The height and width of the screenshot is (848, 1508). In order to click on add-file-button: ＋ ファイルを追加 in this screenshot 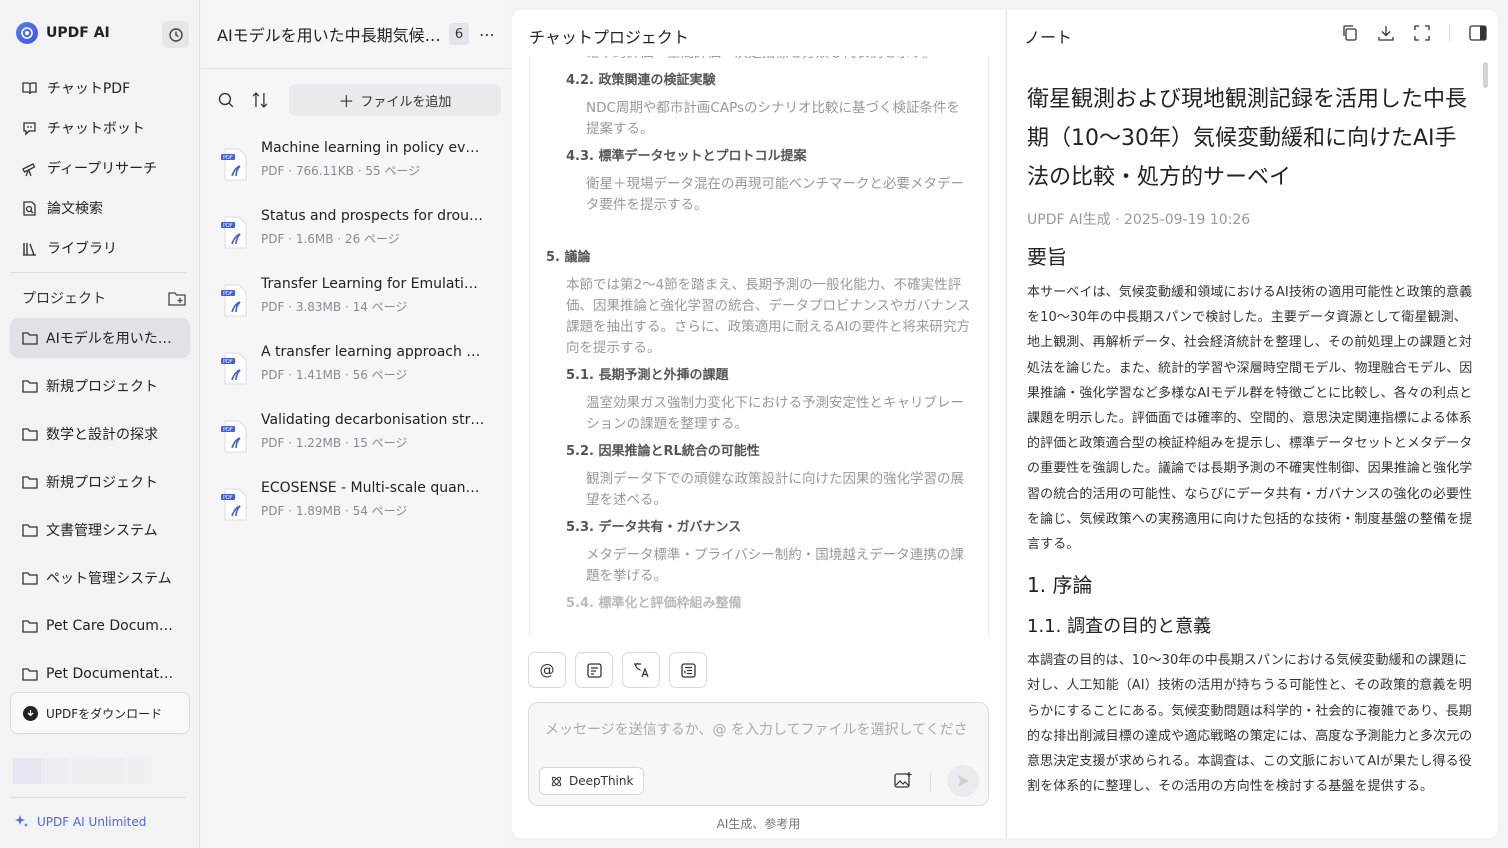, I will do `click(394, 100)`.